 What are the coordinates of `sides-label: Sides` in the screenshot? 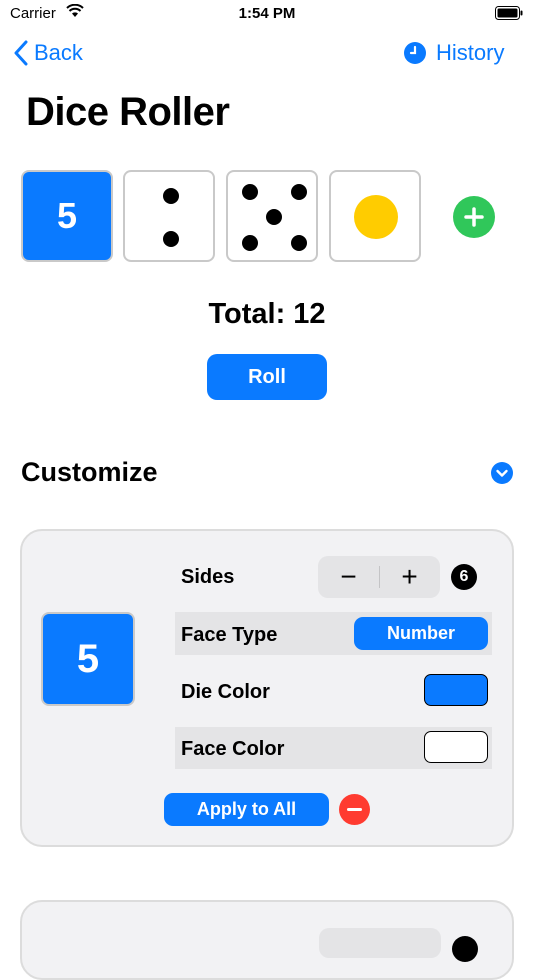 It's located at (208, 577).